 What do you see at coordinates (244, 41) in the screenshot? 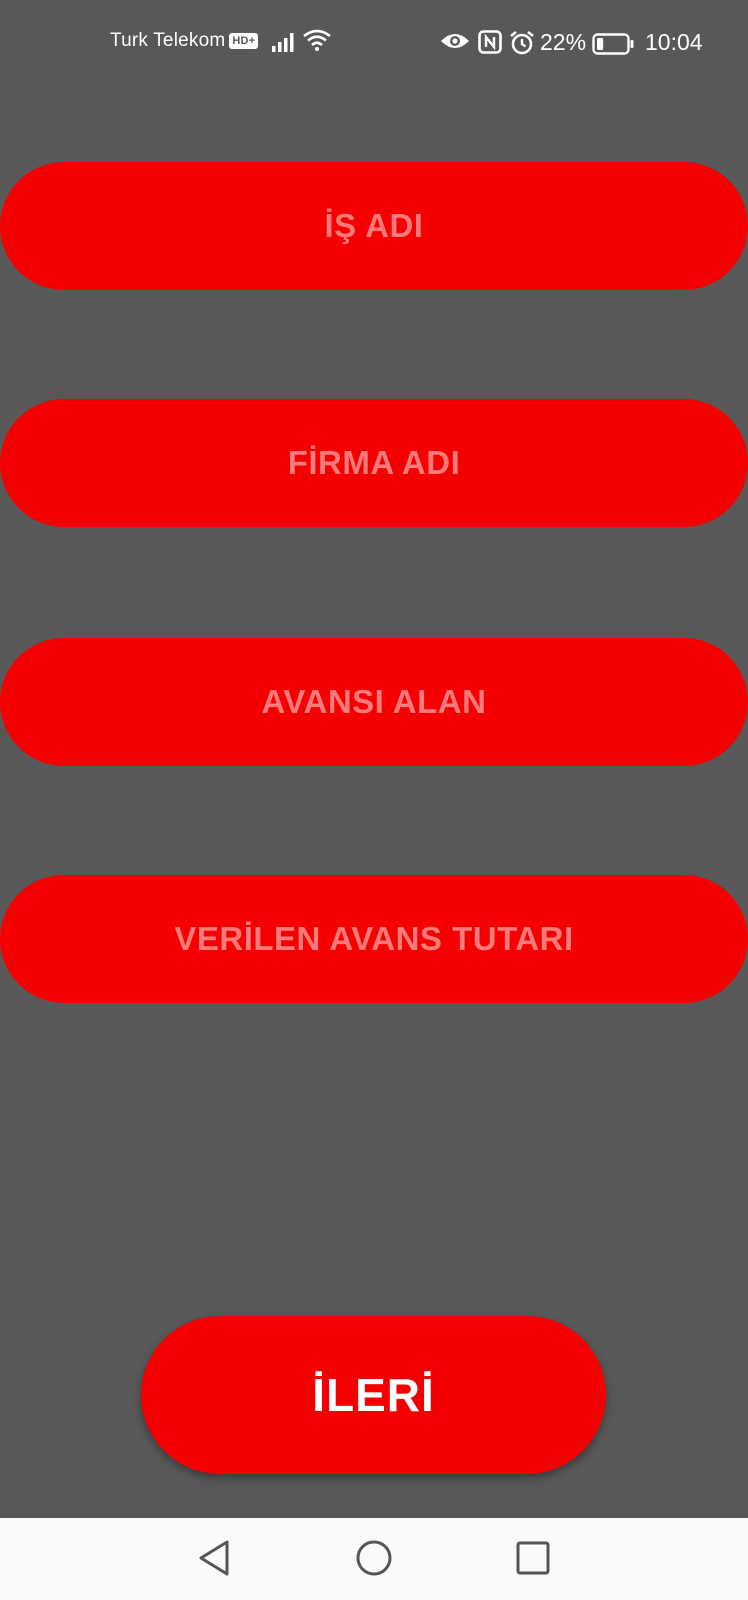
I see `hd-badge: HD+` at bounding box center [244, 41].